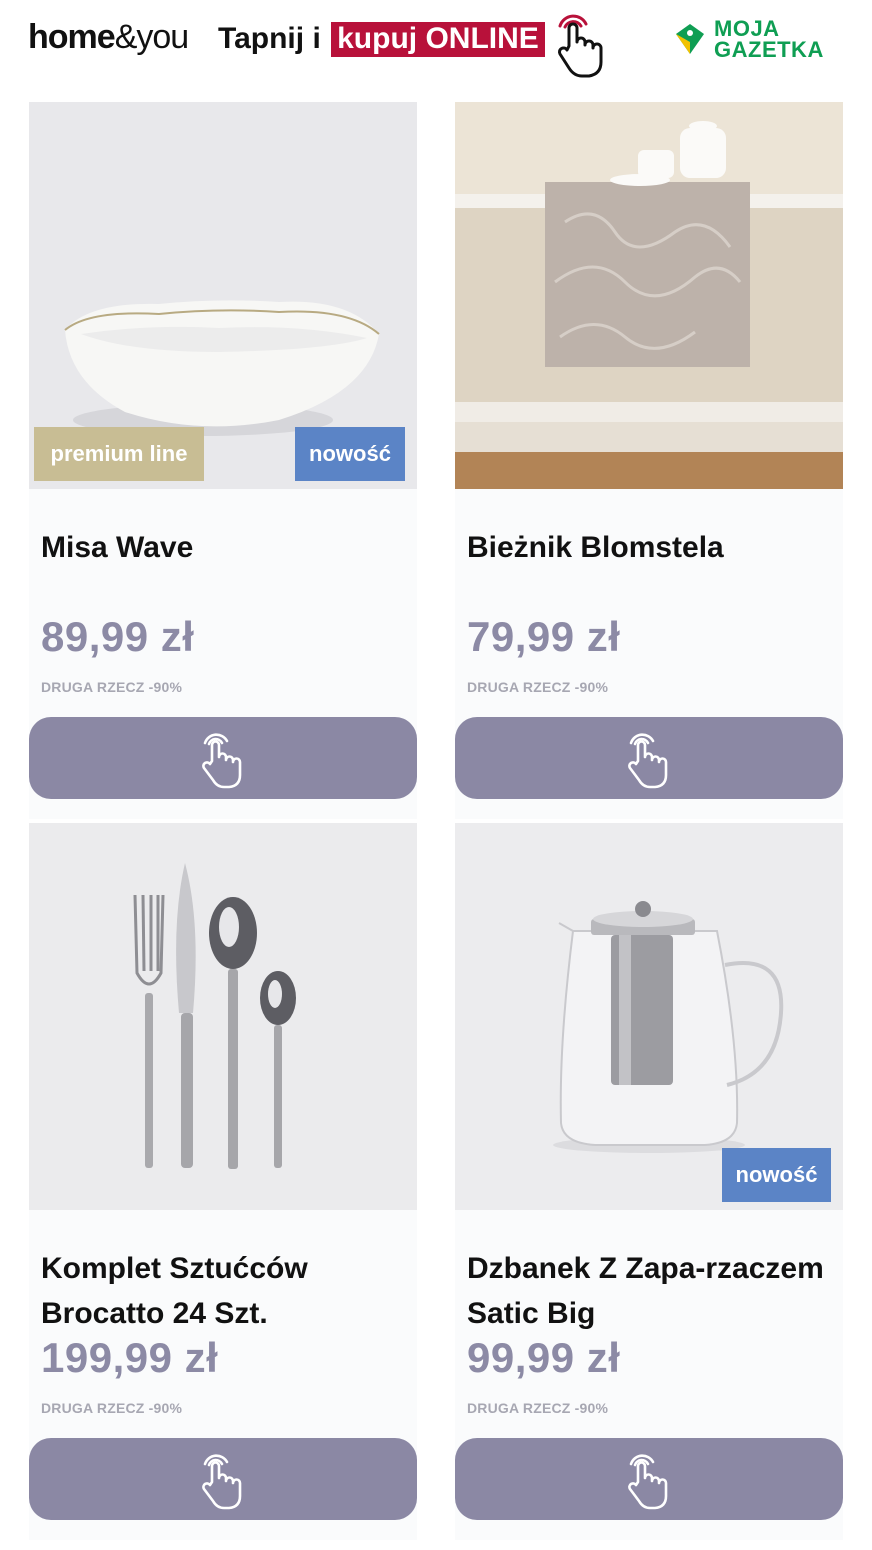 The height and width of the screenshot is (1550, 872). Describe the element at coordinates (118, 636) in the screenshot. I see `product-price: 89,99 zł` at that location.